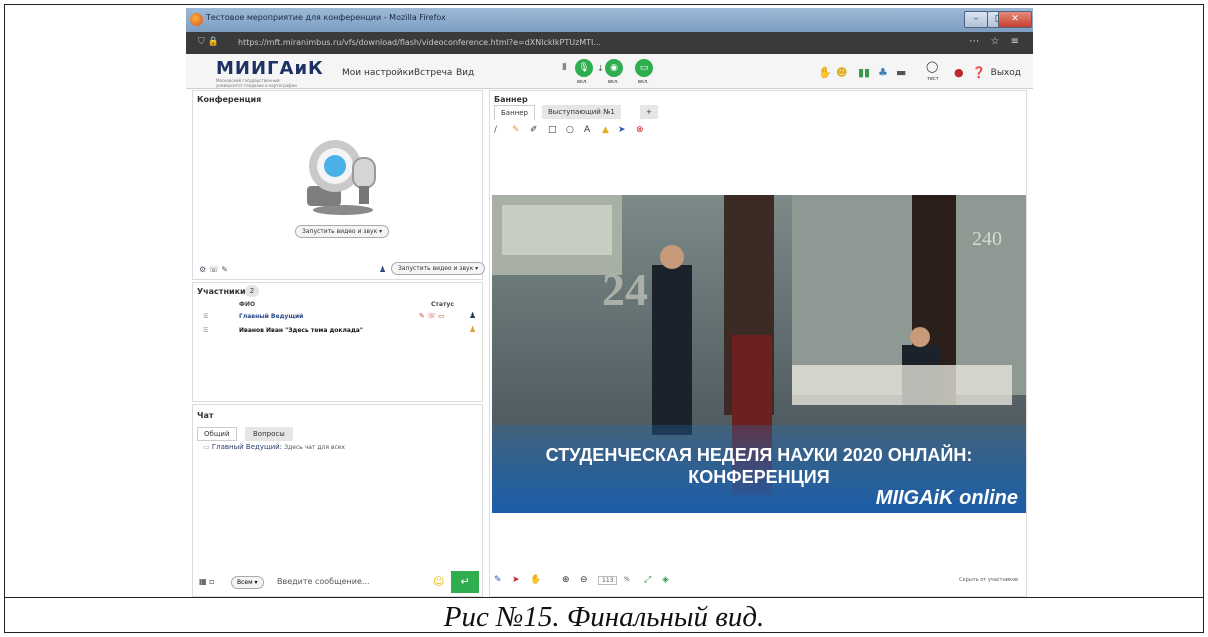 This screenshot has height=637, width=1208. I want to click on minimize-button: –, so click(976, 19).